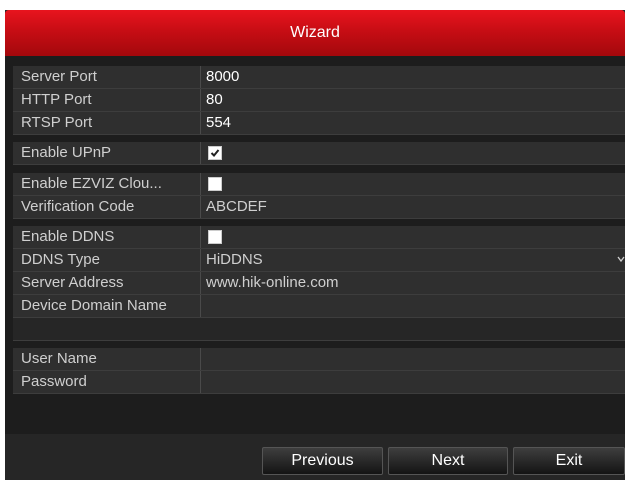  I want to click on upnp-checkbox, so click(215, 153).